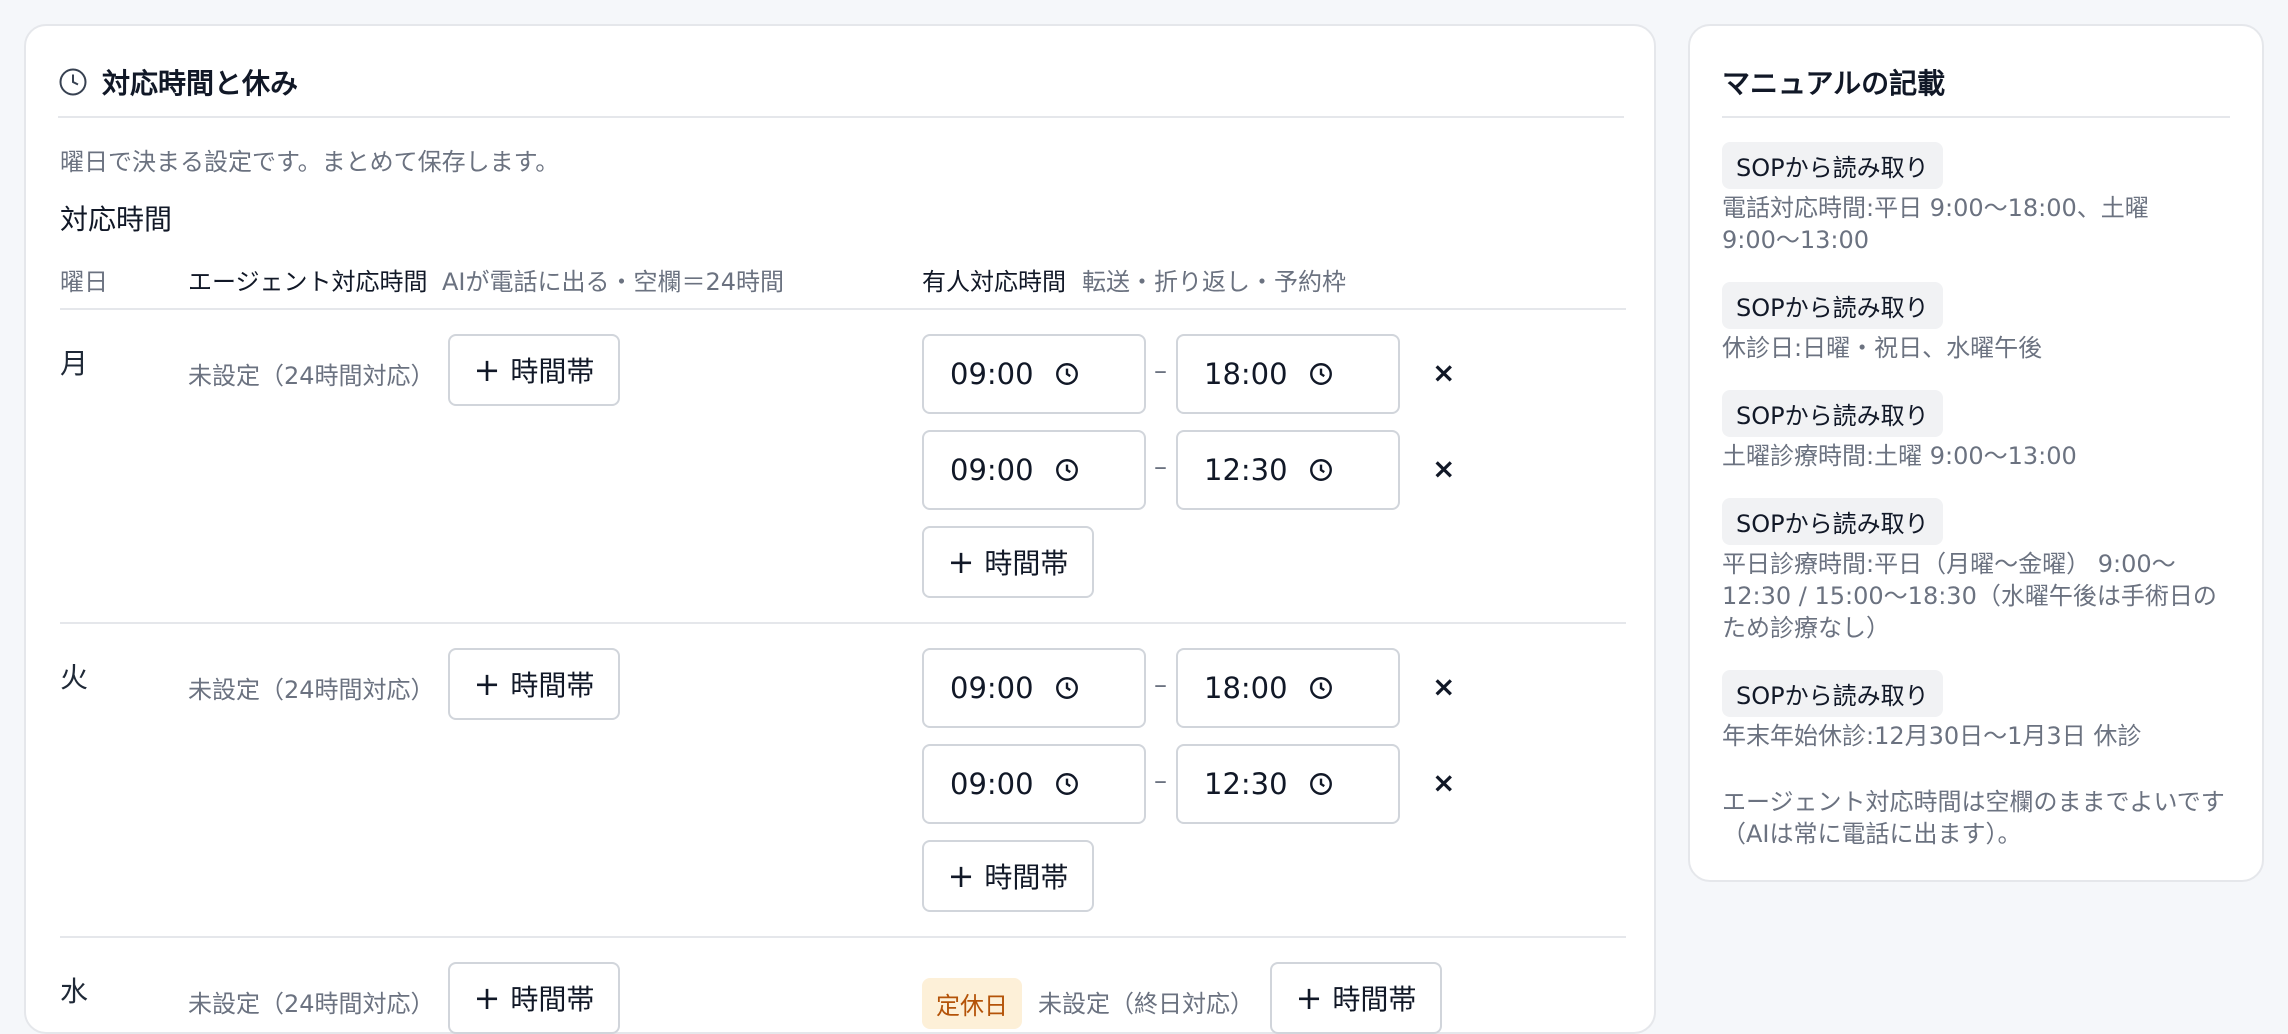 Image resolution: width=2288 pixels, height=1034 pixels. What do you see at coordinates (74, 991) in the screenshot?
I see `day-label: 水` at bounding box center [74, 991].